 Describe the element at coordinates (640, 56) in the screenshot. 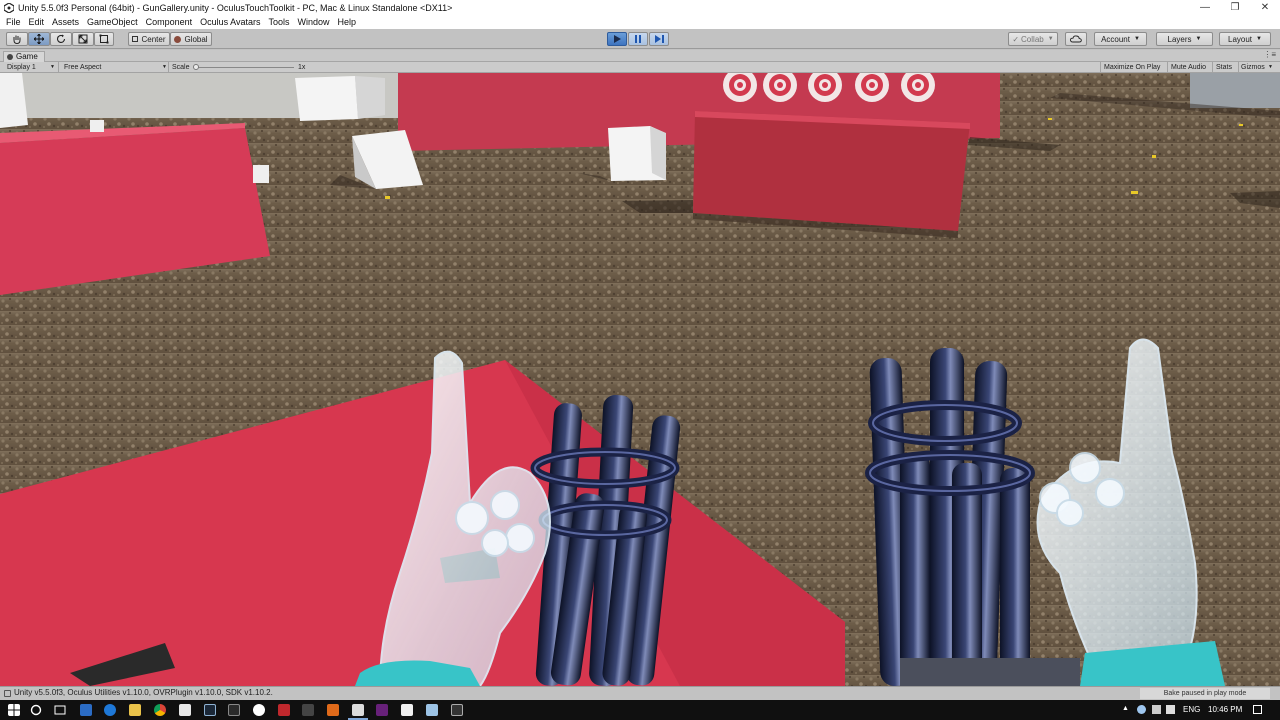

I see `game-tab-strip: Game ⋮≡` at that location.